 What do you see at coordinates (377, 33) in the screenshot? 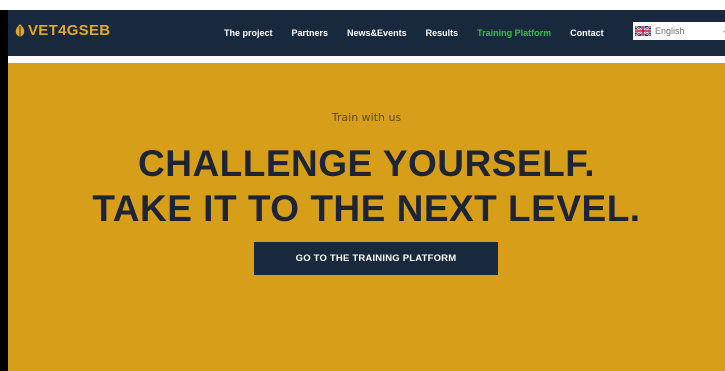
I see `nav-item-news-events: News&Events` at bounding box center [377, 33].